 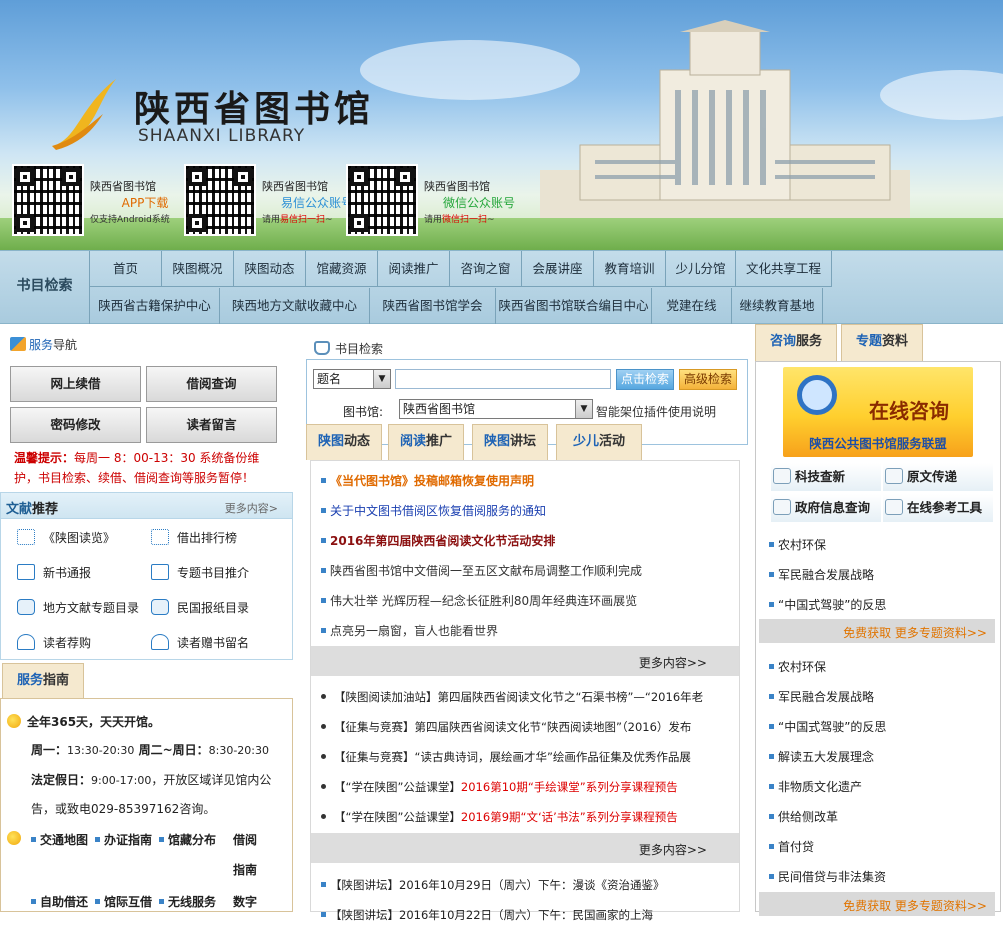 I want to click on renew-online-button: 网上续借, so click(x=75, y=384).